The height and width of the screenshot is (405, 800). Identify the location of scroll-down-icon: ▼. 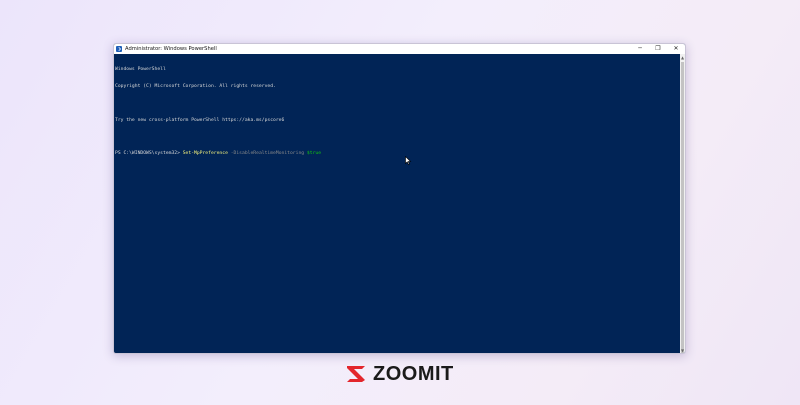
(682, 350).